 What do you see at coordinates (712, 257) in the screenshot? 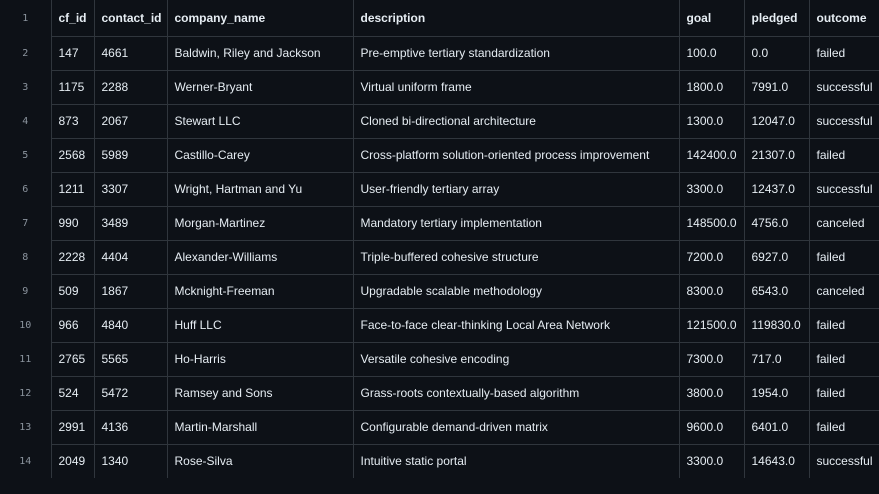
I see `cell-goal: 7200.0` at bounding box center [712, 257].